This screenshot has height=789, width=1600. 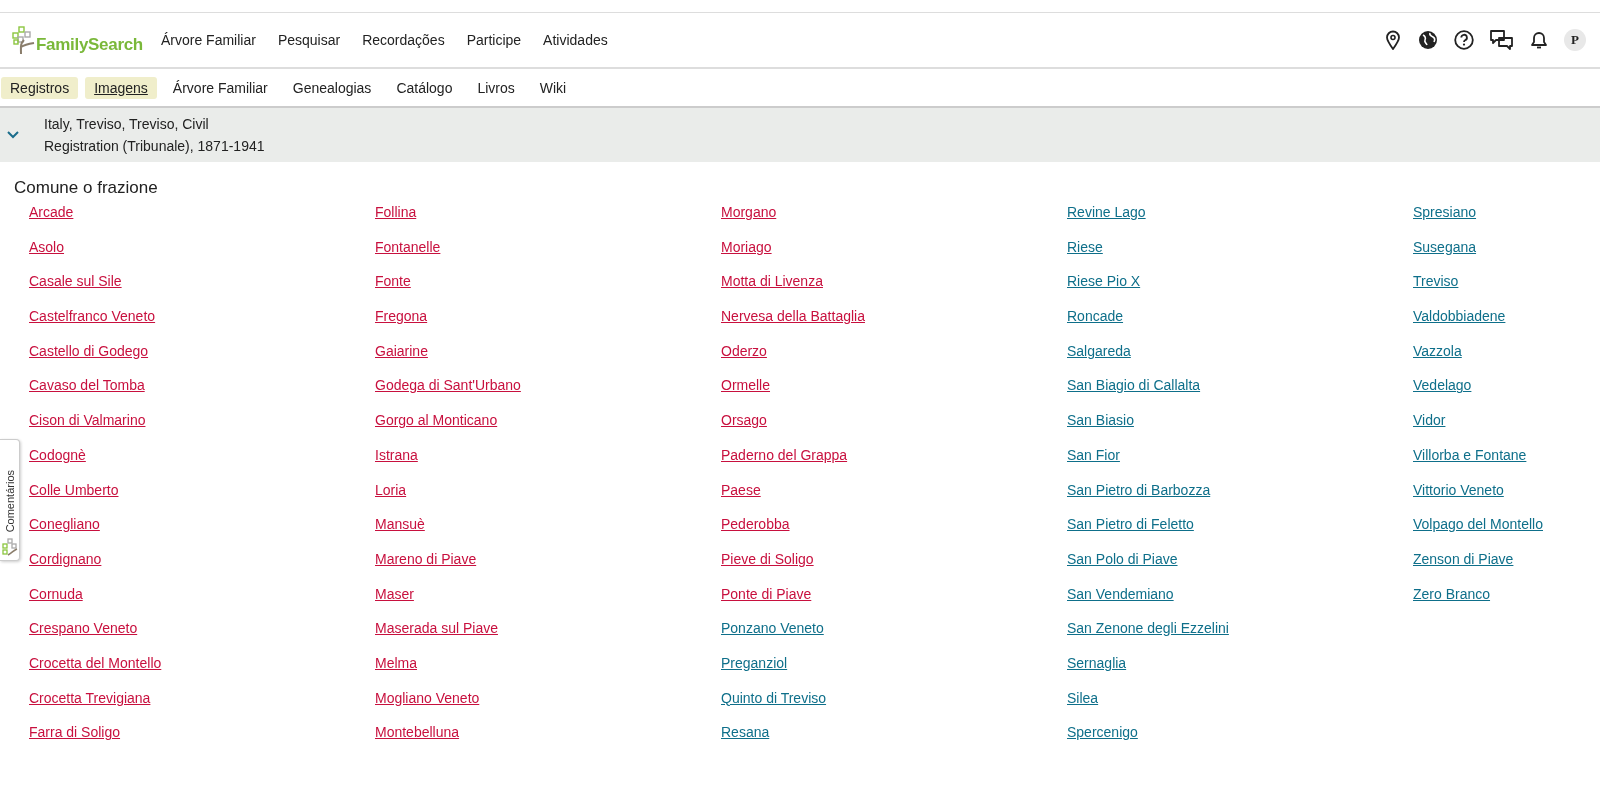 I want to click on place-link: Riese, so click(x=1085, y=246).